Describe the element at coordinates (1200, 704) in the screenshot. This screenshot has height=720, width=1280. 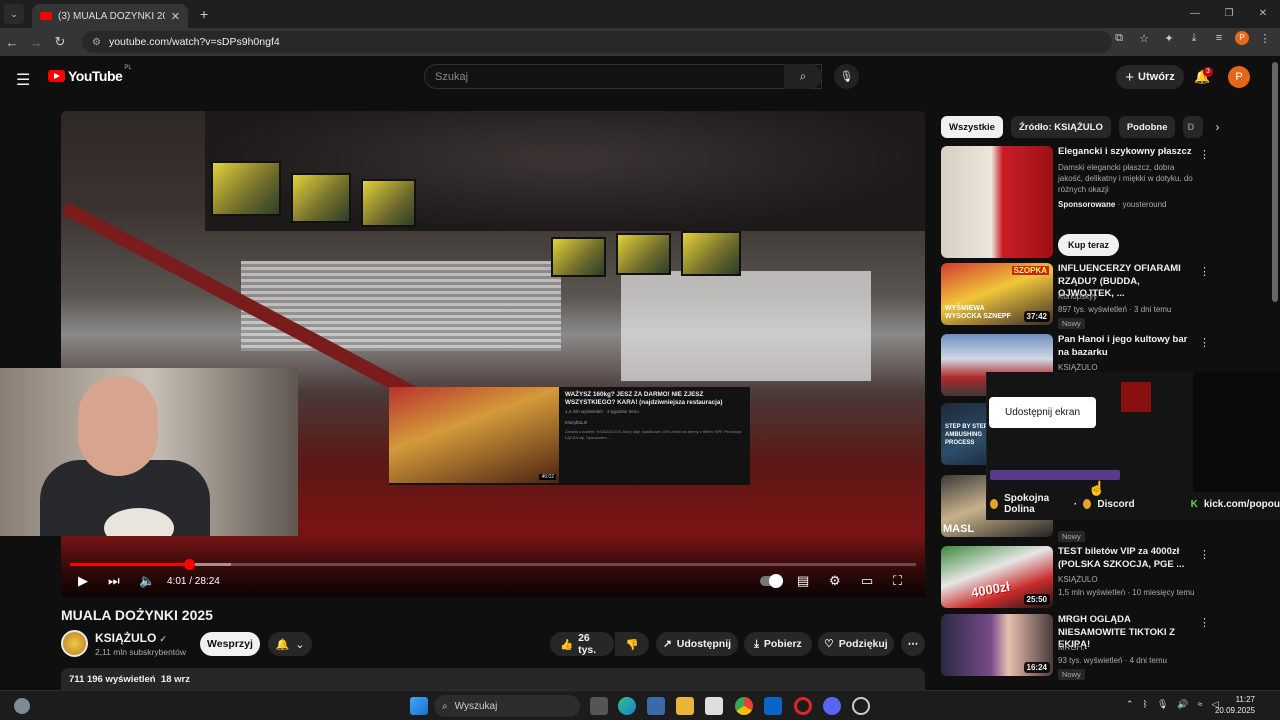
I see `wifi-icon: ≈` at that location.